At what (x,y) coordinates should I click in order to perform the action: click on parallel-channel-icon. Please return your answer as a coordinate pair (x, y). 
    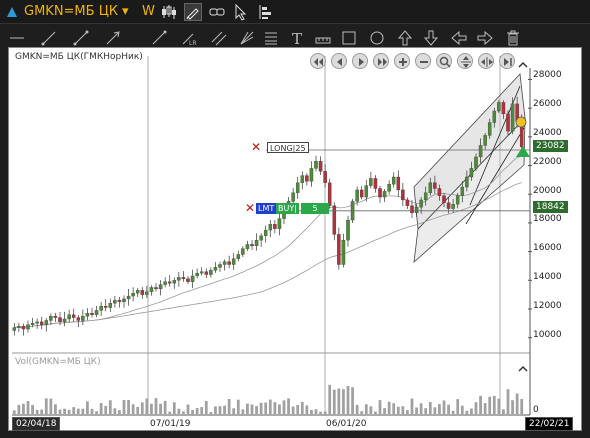
    Looking at the image, I should click on (219, 38).